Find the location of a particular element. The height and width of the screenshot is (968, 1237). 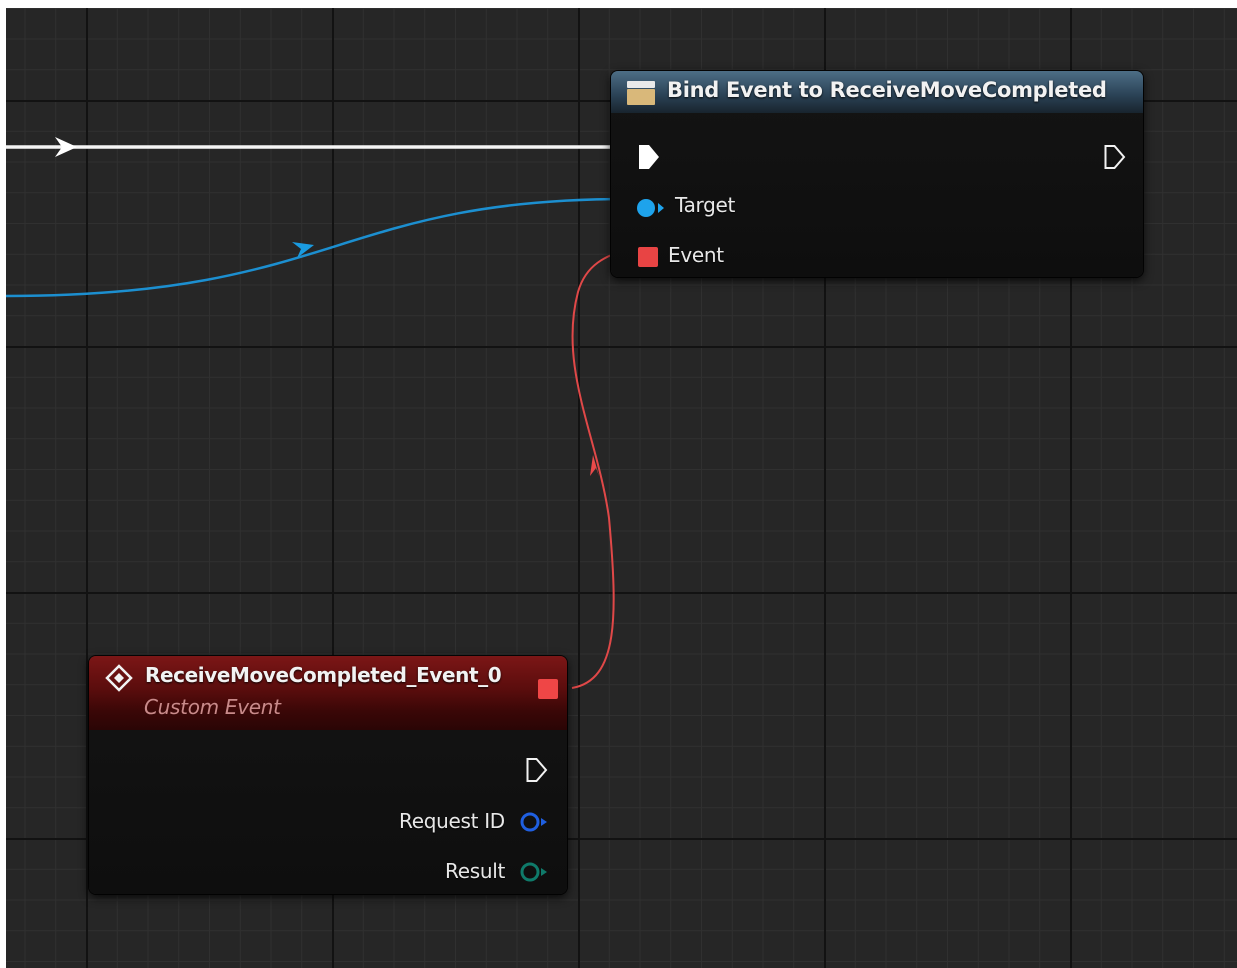

target-pin-label: Target is located at coordinates (705, 205).